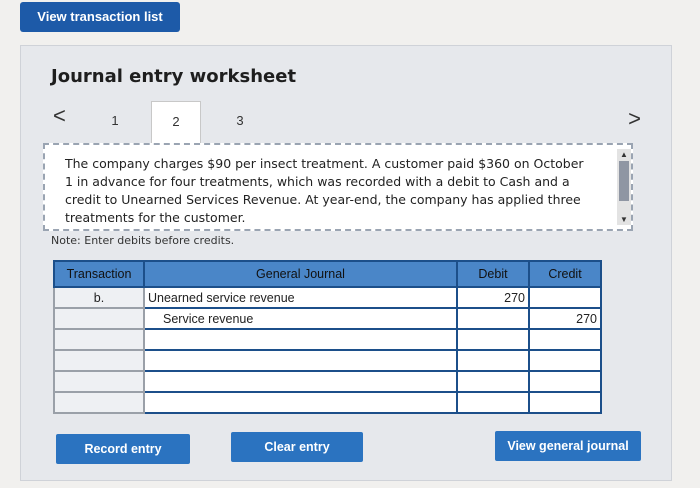 The width and height of the screenshot is (700, 488). What do you see at coordinates (174, 76) in the screenshot?
I see `worksheet-title: Journal entry worksheet` at bounding box center [174, 76].